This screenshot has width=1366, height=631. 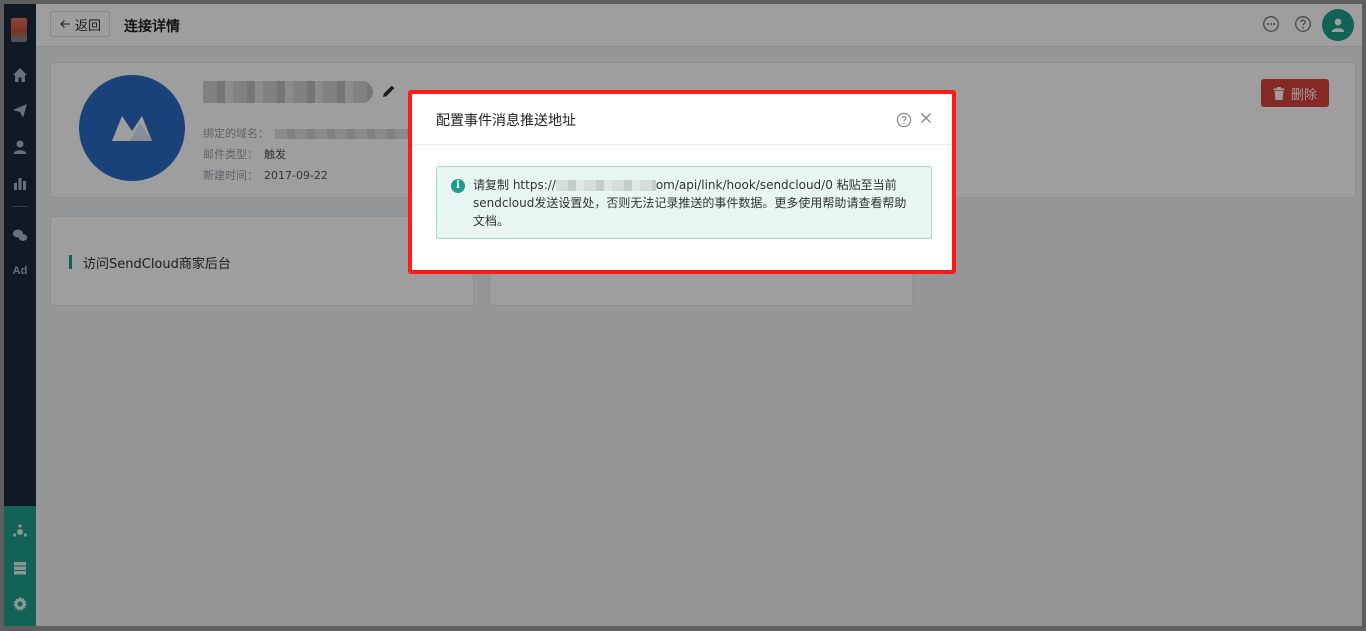 I want to click on modal-help-icon, so click(x=904, y=120).